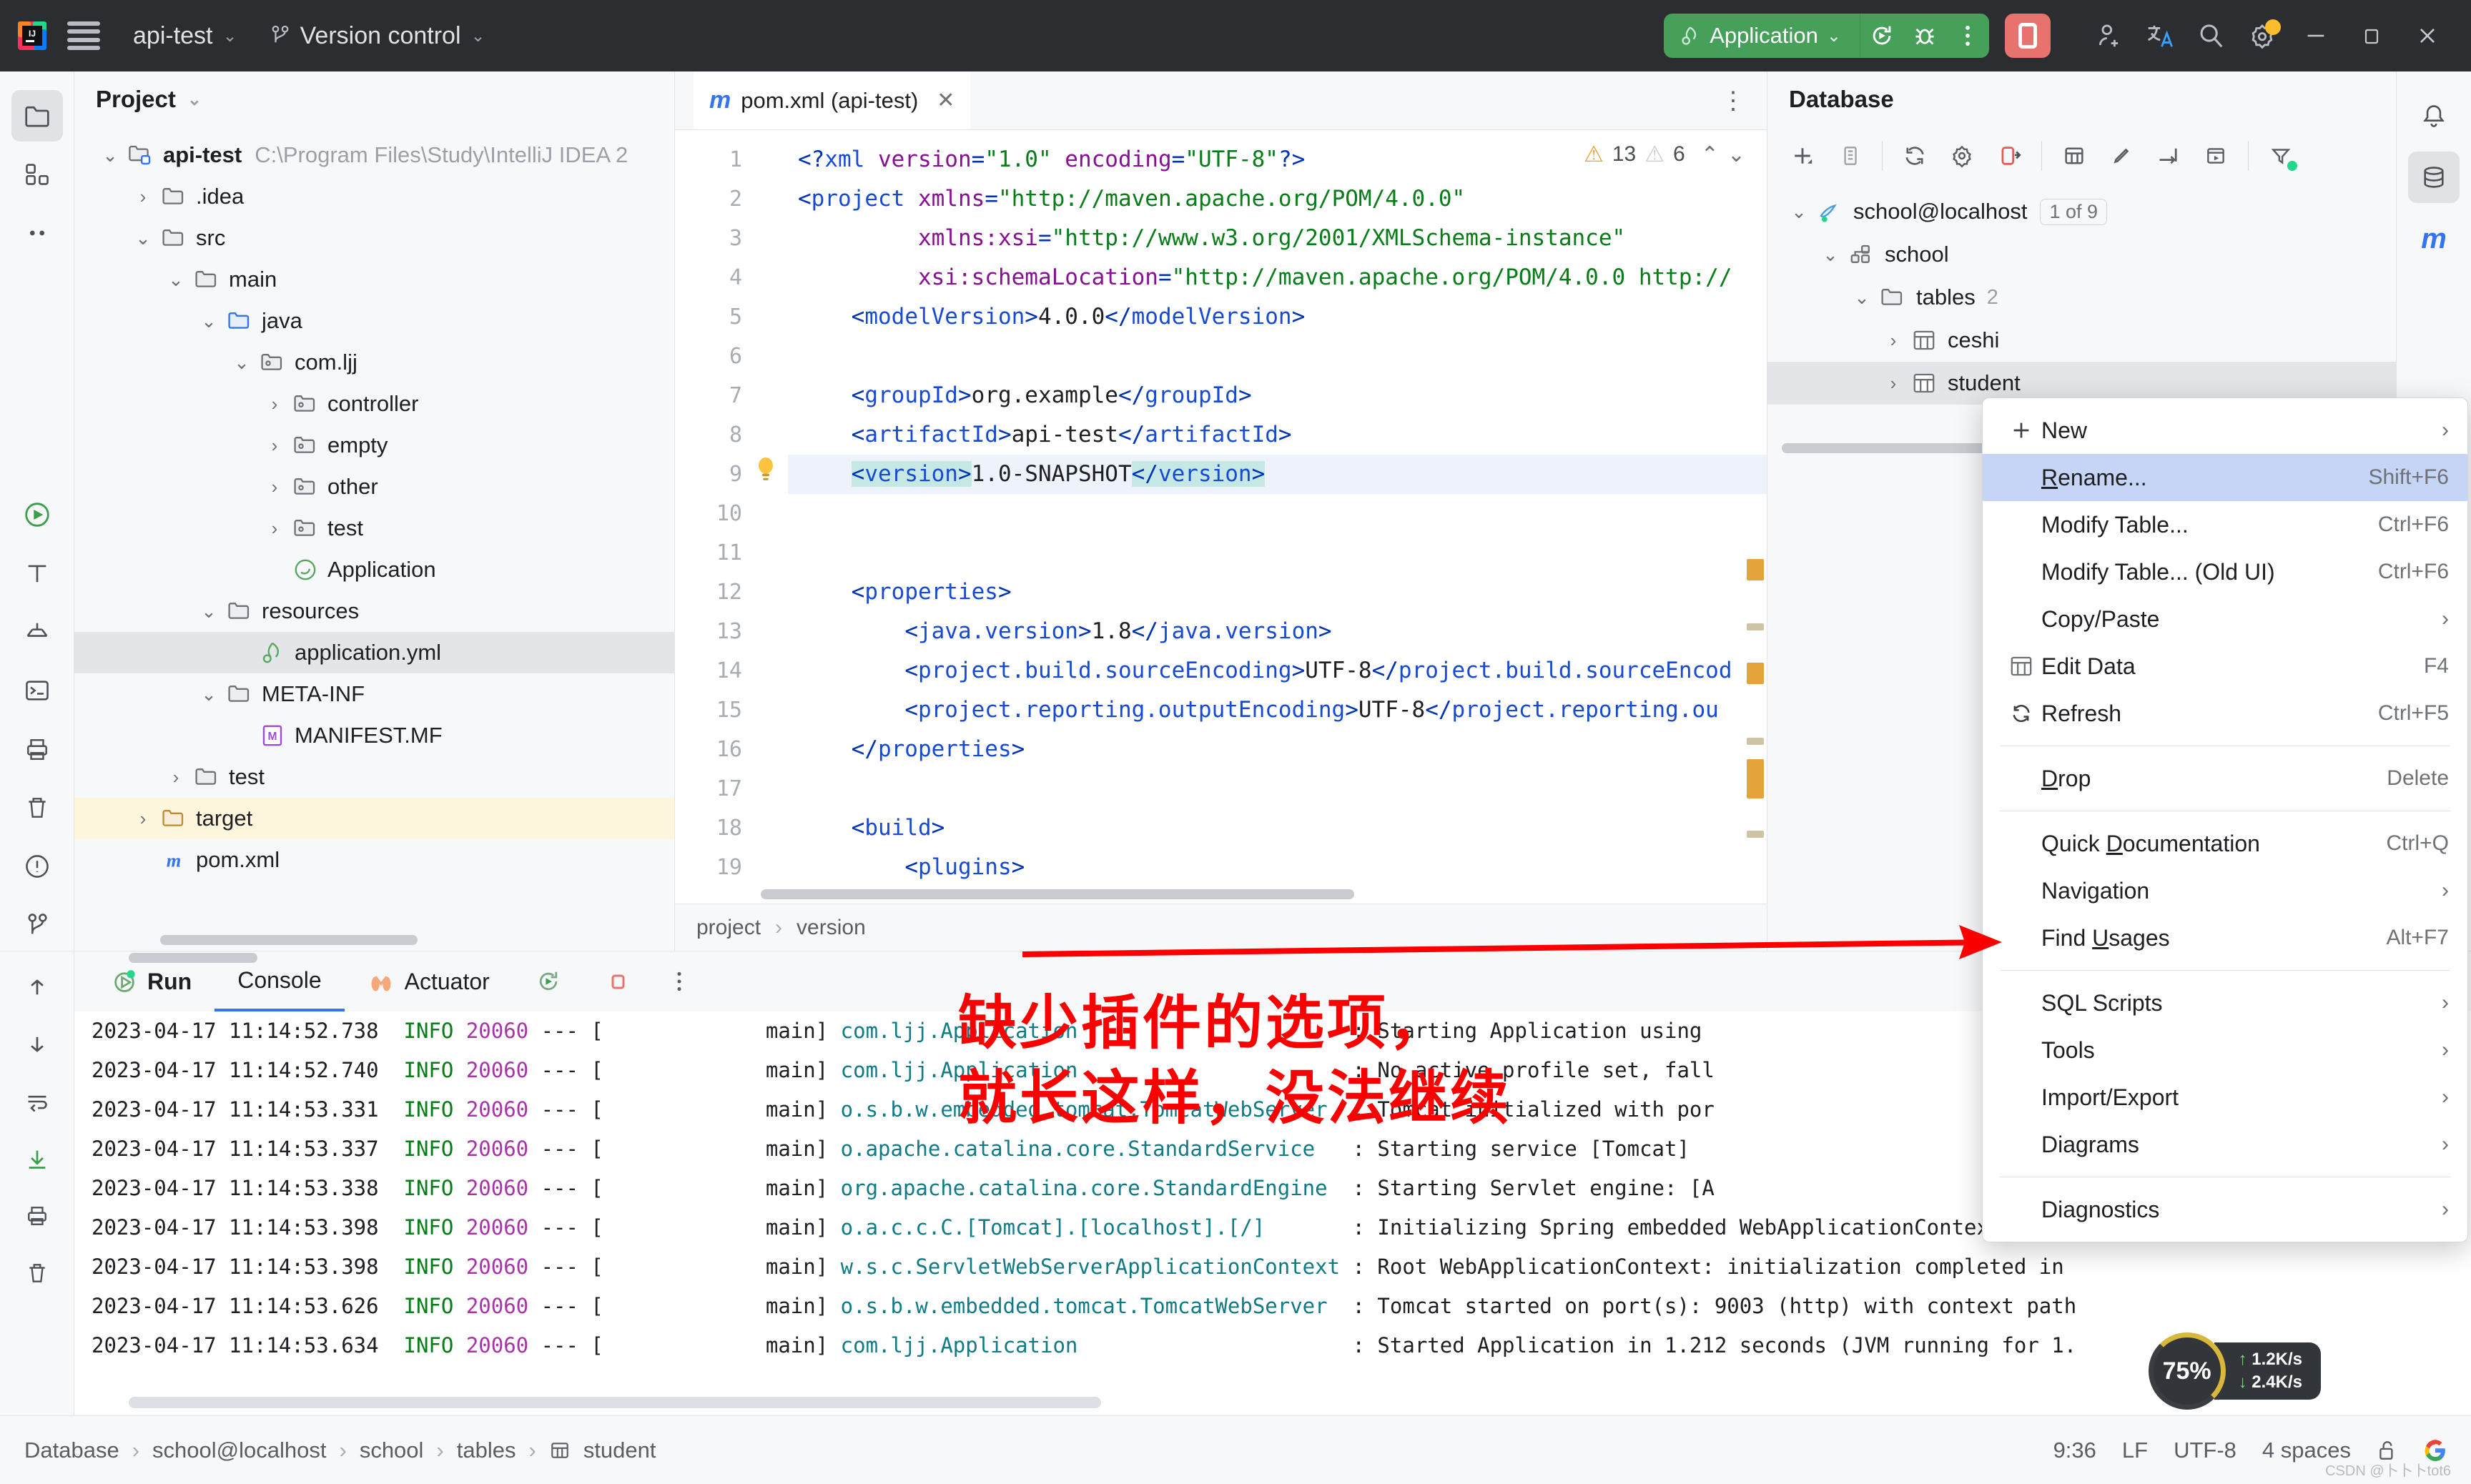 The image size is (2471, 1484). I want to click on clear-all-icon, so click(37, 1273).